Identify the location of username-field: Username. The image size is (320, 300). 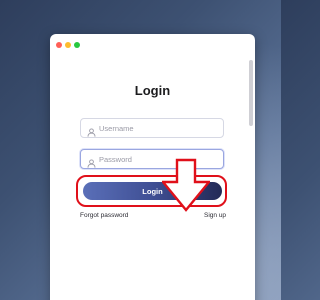
(152, 128).